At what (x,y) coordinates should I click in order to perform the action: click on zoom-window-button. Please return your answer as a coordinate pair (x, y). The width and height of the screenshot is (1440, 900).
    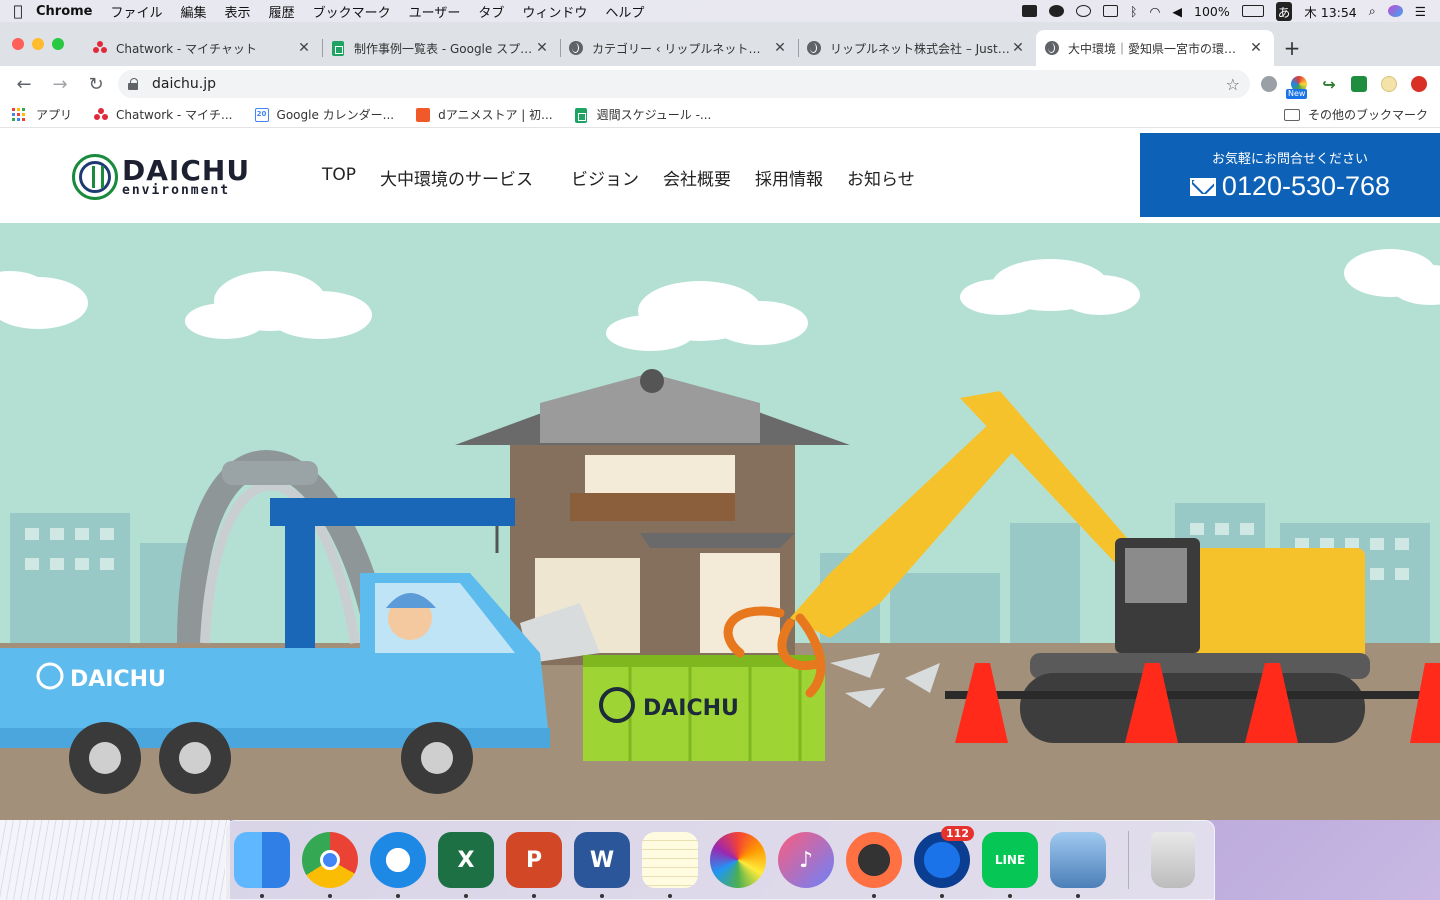
    Looking at the image, I should click on (58, 44).